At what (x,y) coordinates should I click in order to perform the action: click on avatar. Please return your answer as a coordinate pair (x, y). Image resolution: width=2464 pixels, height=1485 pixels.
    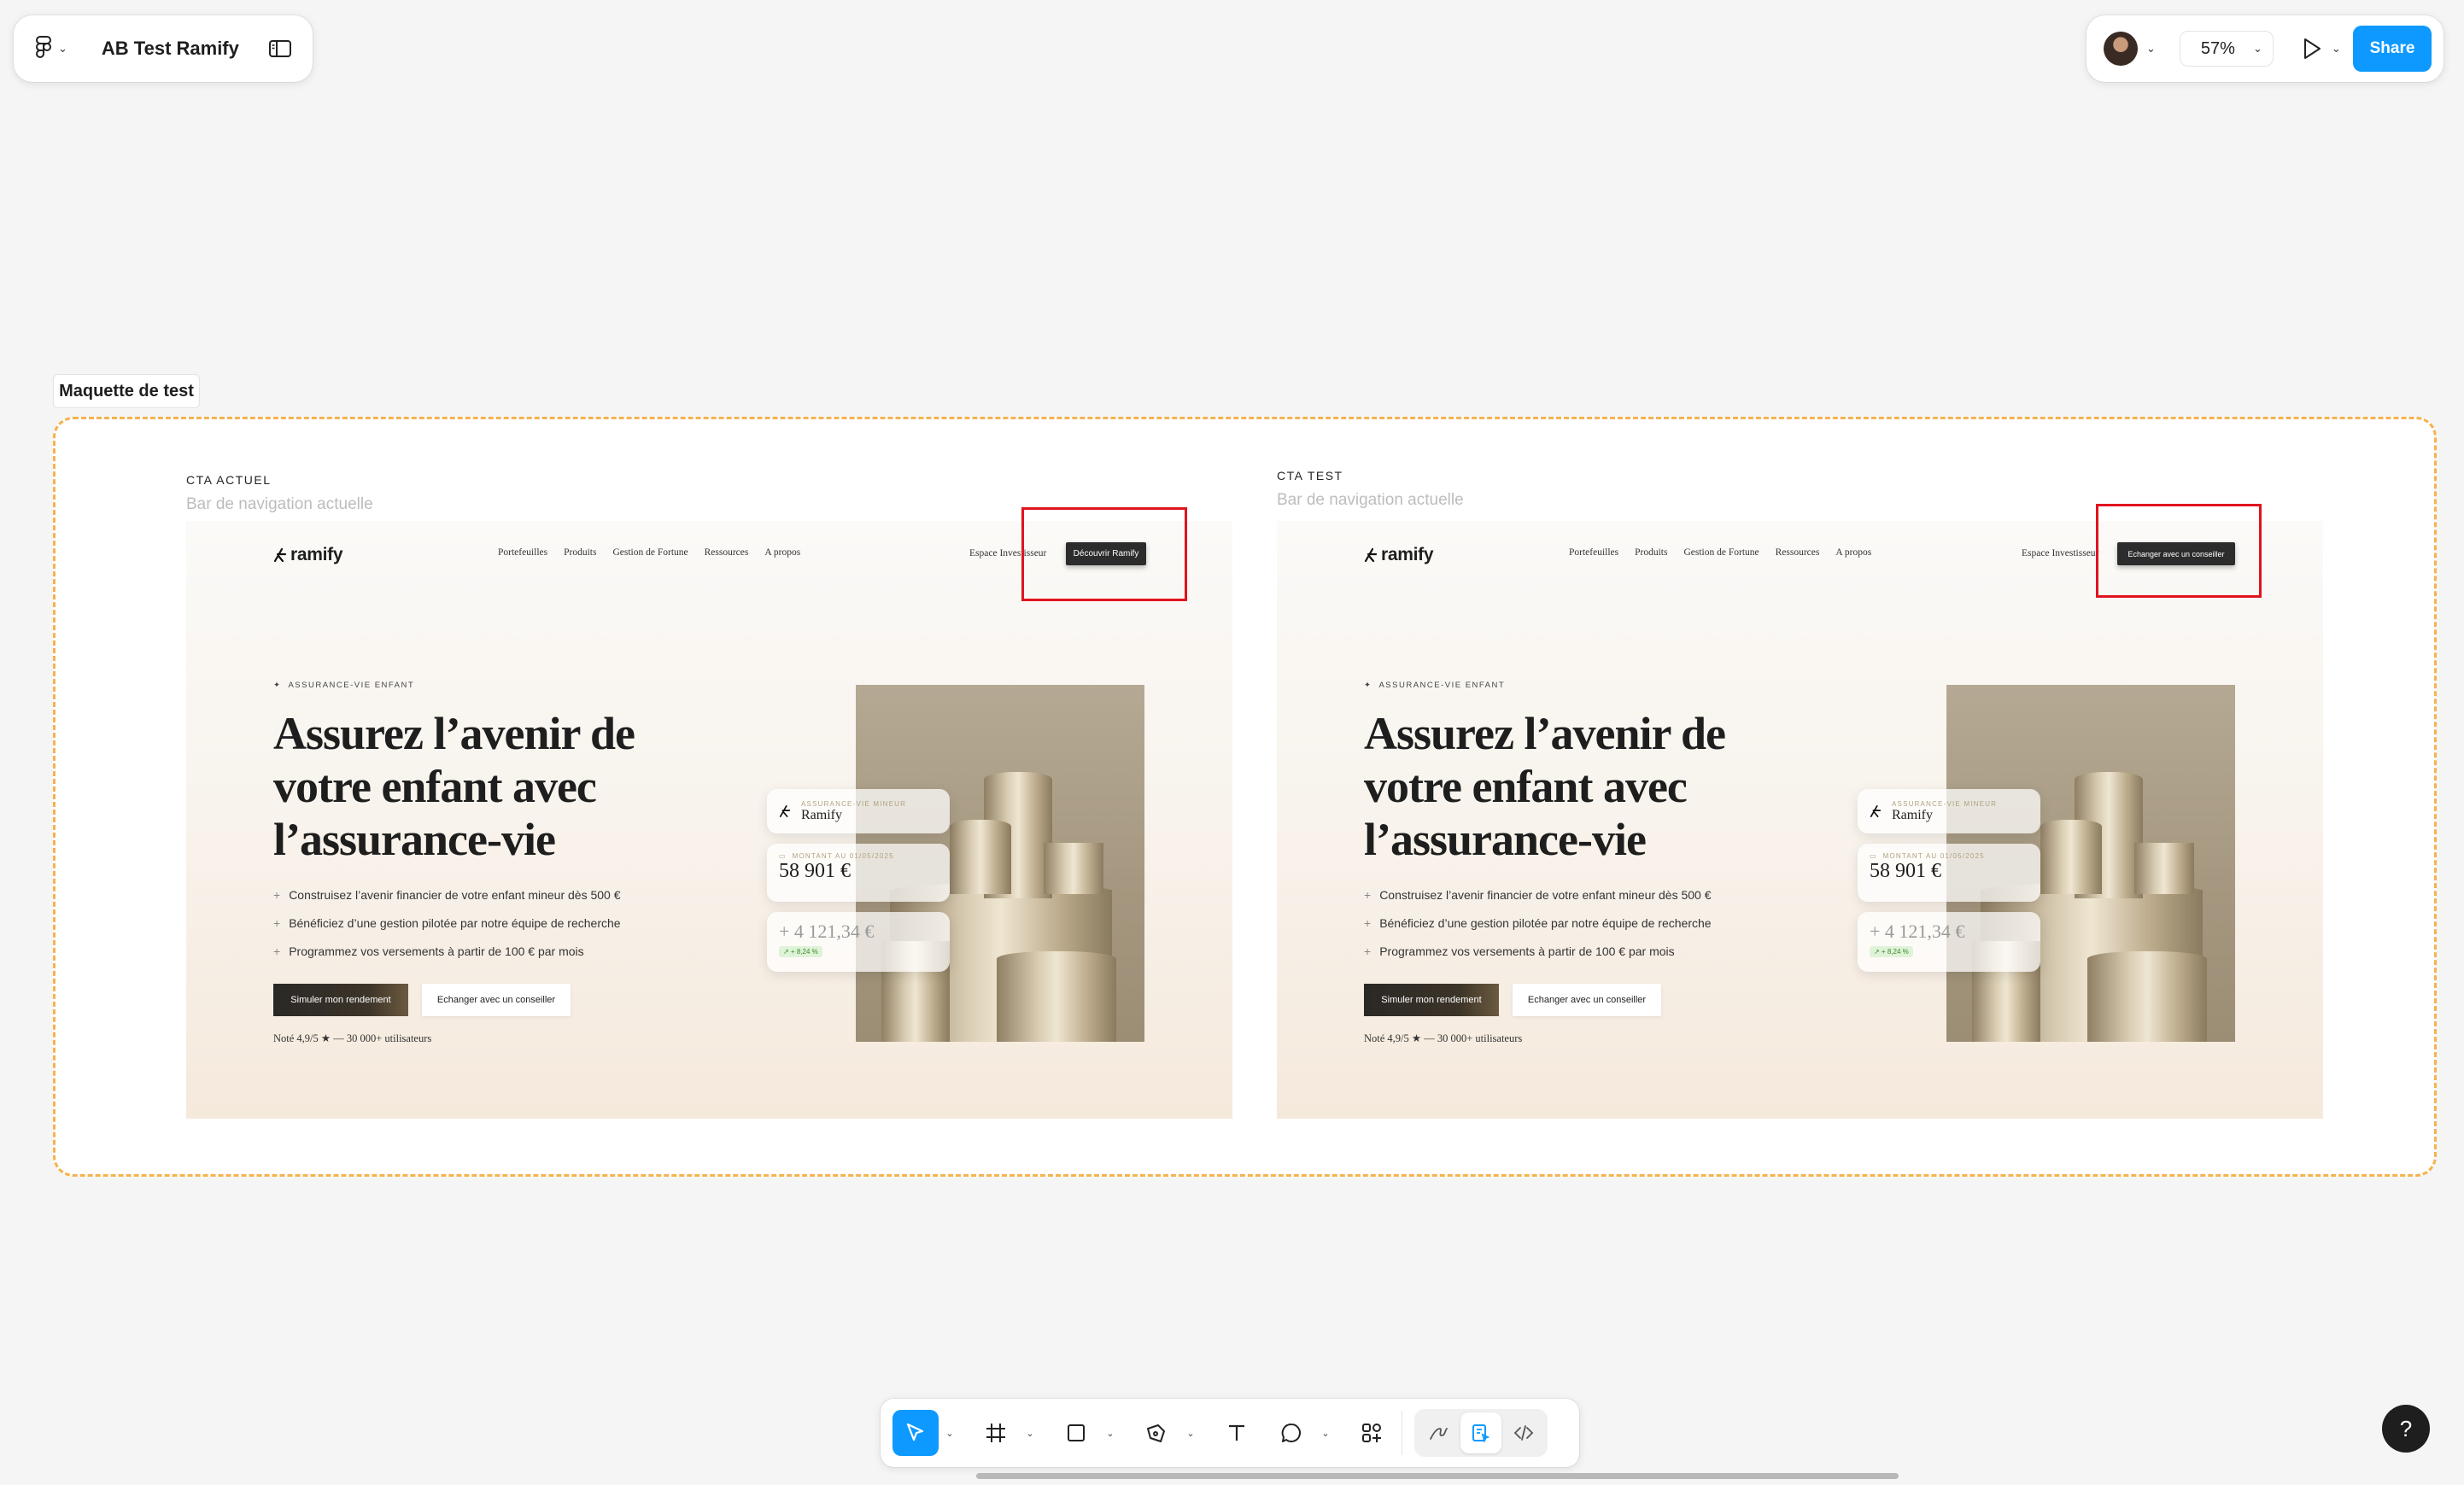
    Looking at the image, I should click on (2121, 49).